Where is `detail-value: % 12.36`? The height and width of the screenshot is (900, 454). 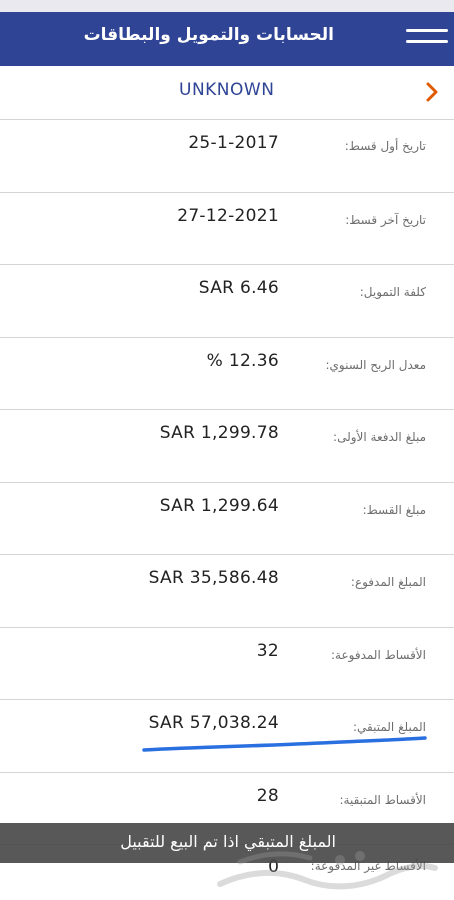
detail-value: % 12.36 is located at coordinates (242, 360).